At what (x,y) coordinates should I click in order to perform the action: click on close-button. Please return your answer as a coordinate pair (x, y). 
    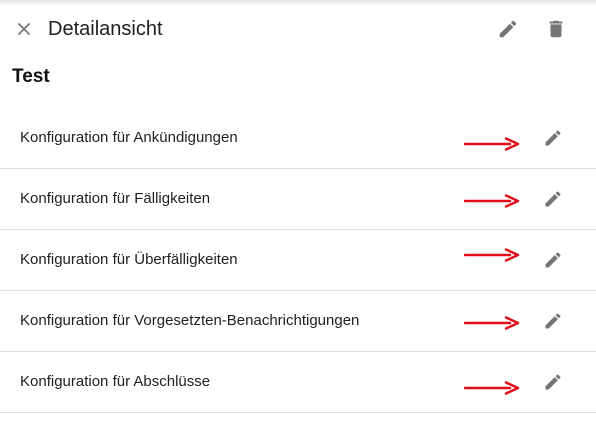
    Looking at the image, I should click on (24, 29).